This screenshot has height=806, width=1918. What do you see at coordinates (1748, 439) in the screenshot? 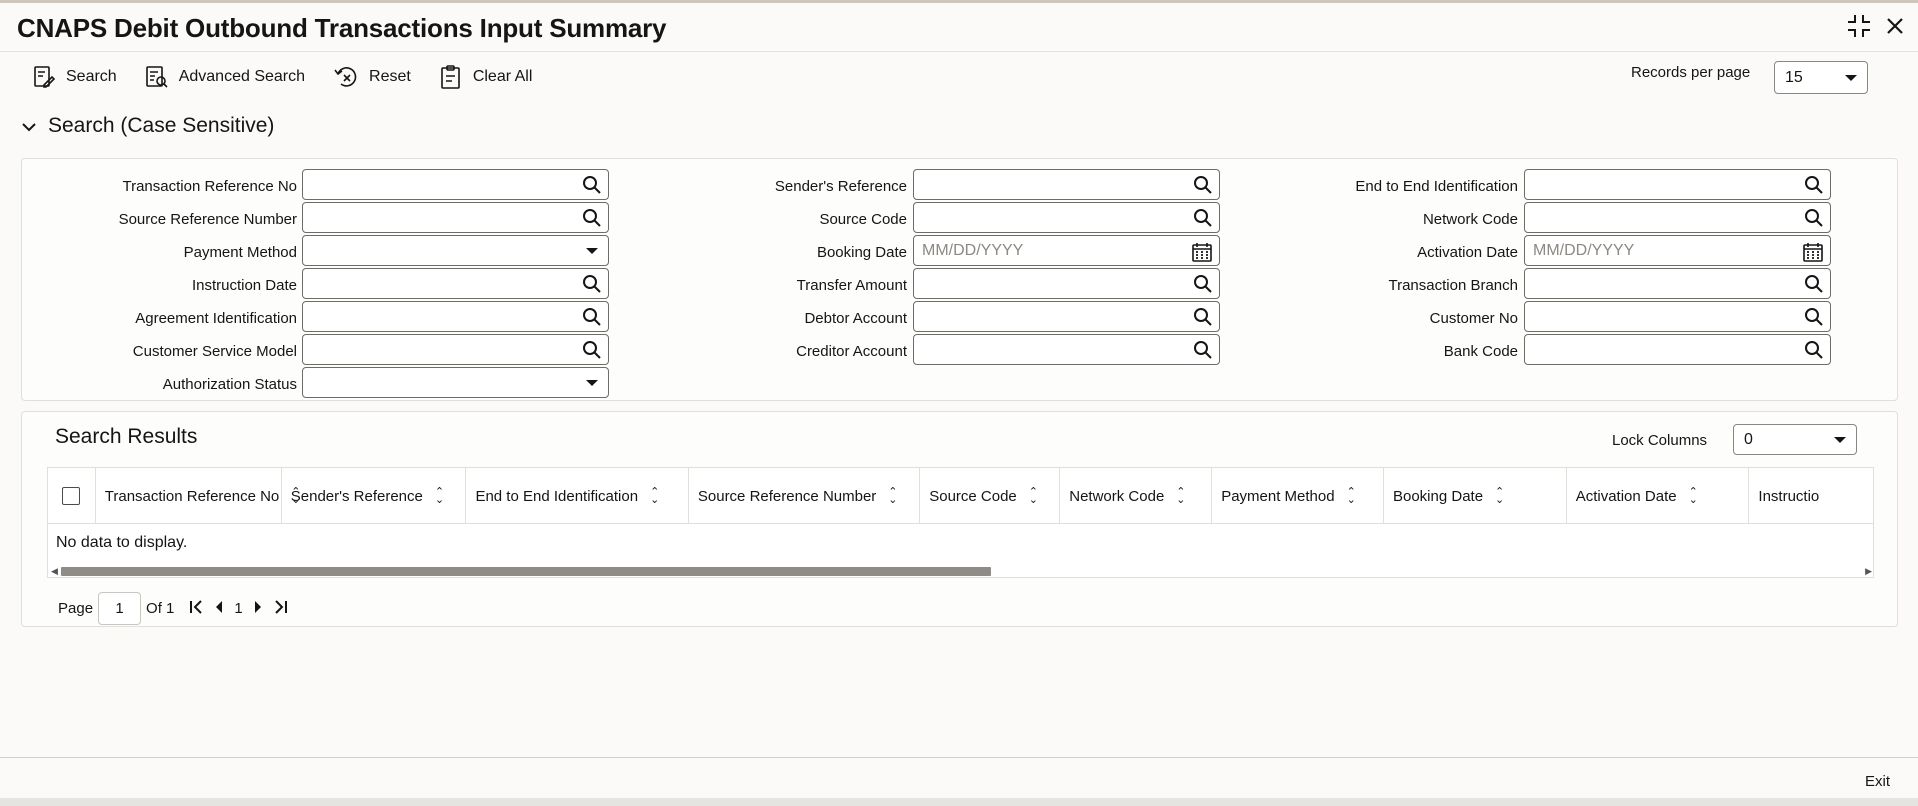
I see `lock-columns-value: 0` at bounding box center [1748, 439].